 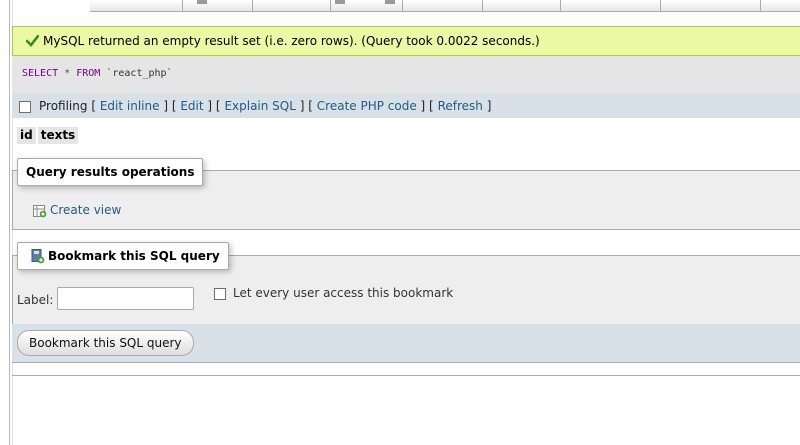 I want to click on column-header-texts: texts, so click(x=58, y=135).